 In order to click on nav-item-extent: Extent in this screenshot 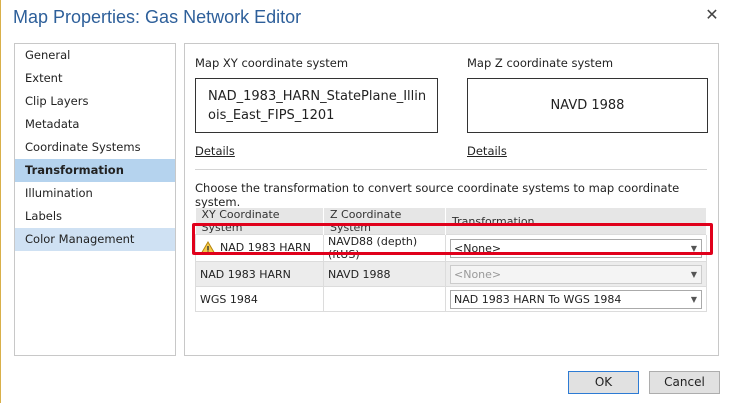, I will do `click(95, 78)`.